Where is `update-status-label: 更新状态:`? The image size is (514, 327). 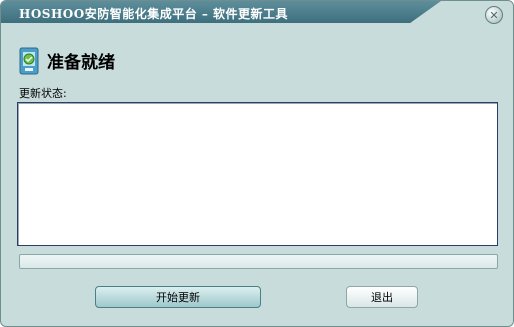 update-status-label: 更新状态: is located at coordinates (43, 93).